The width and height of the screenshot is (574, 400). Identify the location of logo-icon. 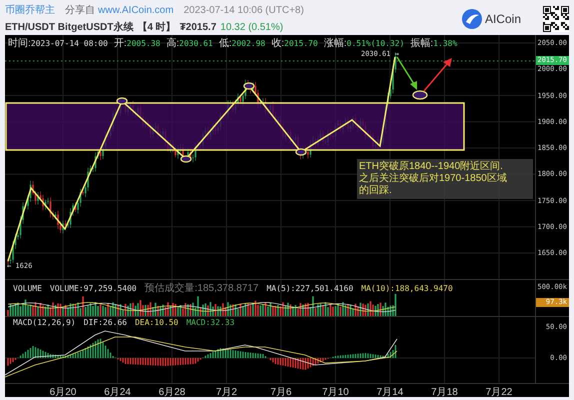
(472, 19).